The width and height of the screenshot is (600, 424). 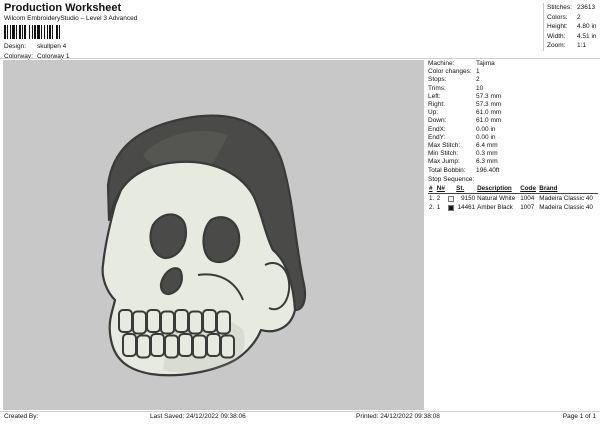 What do you see at coordinates (513, 146) in the screenshot?
I see `info-row: Max Stitch: 6.4 mm` at bounding box center [513, 146].